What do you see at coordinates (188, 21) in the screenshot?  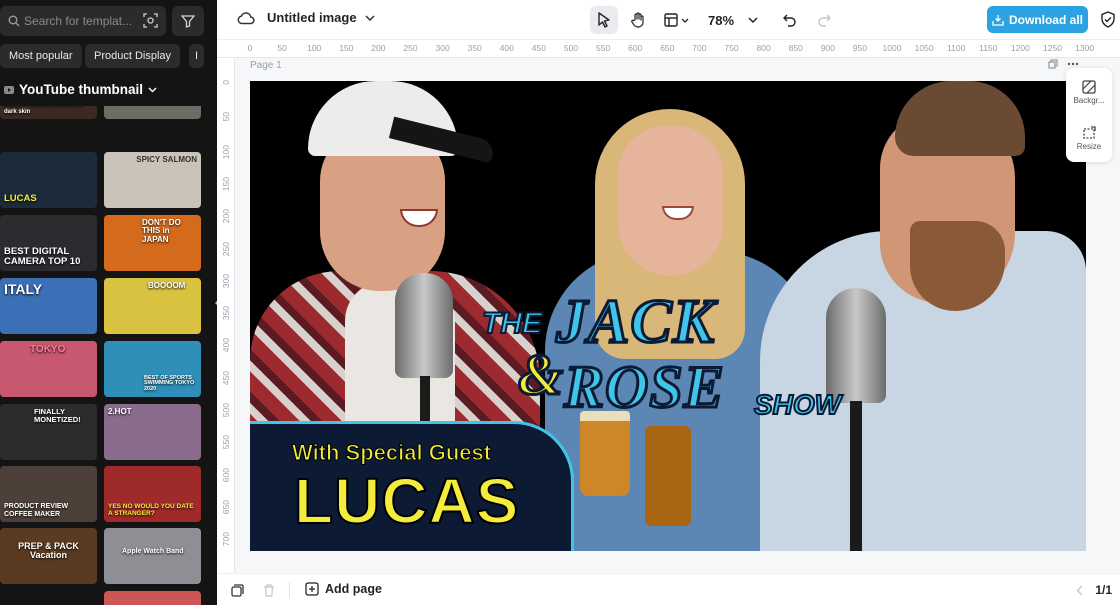 I see `filter-button` at bounding box center [188, 21].